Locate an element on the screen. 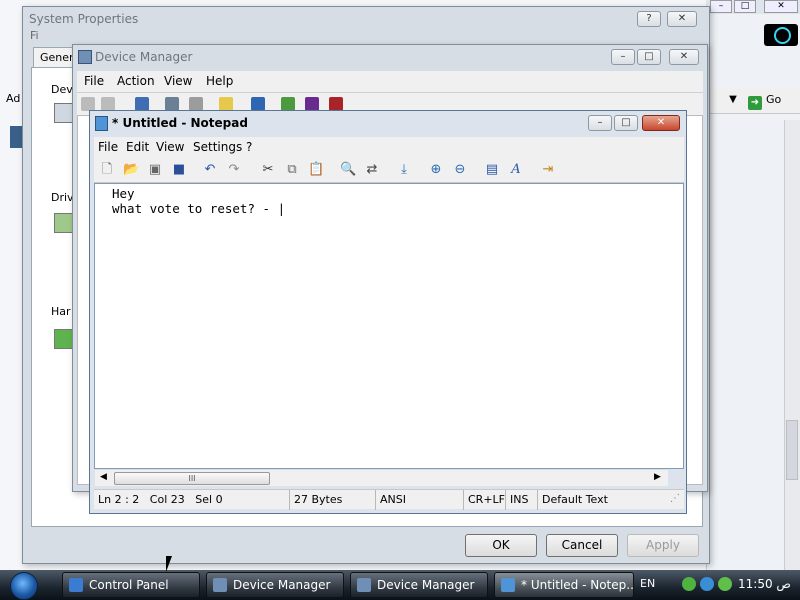 The width and height of the screenshot is (800, 600). notepad-close-icon: ✕ is located at coordinates (661, 123).